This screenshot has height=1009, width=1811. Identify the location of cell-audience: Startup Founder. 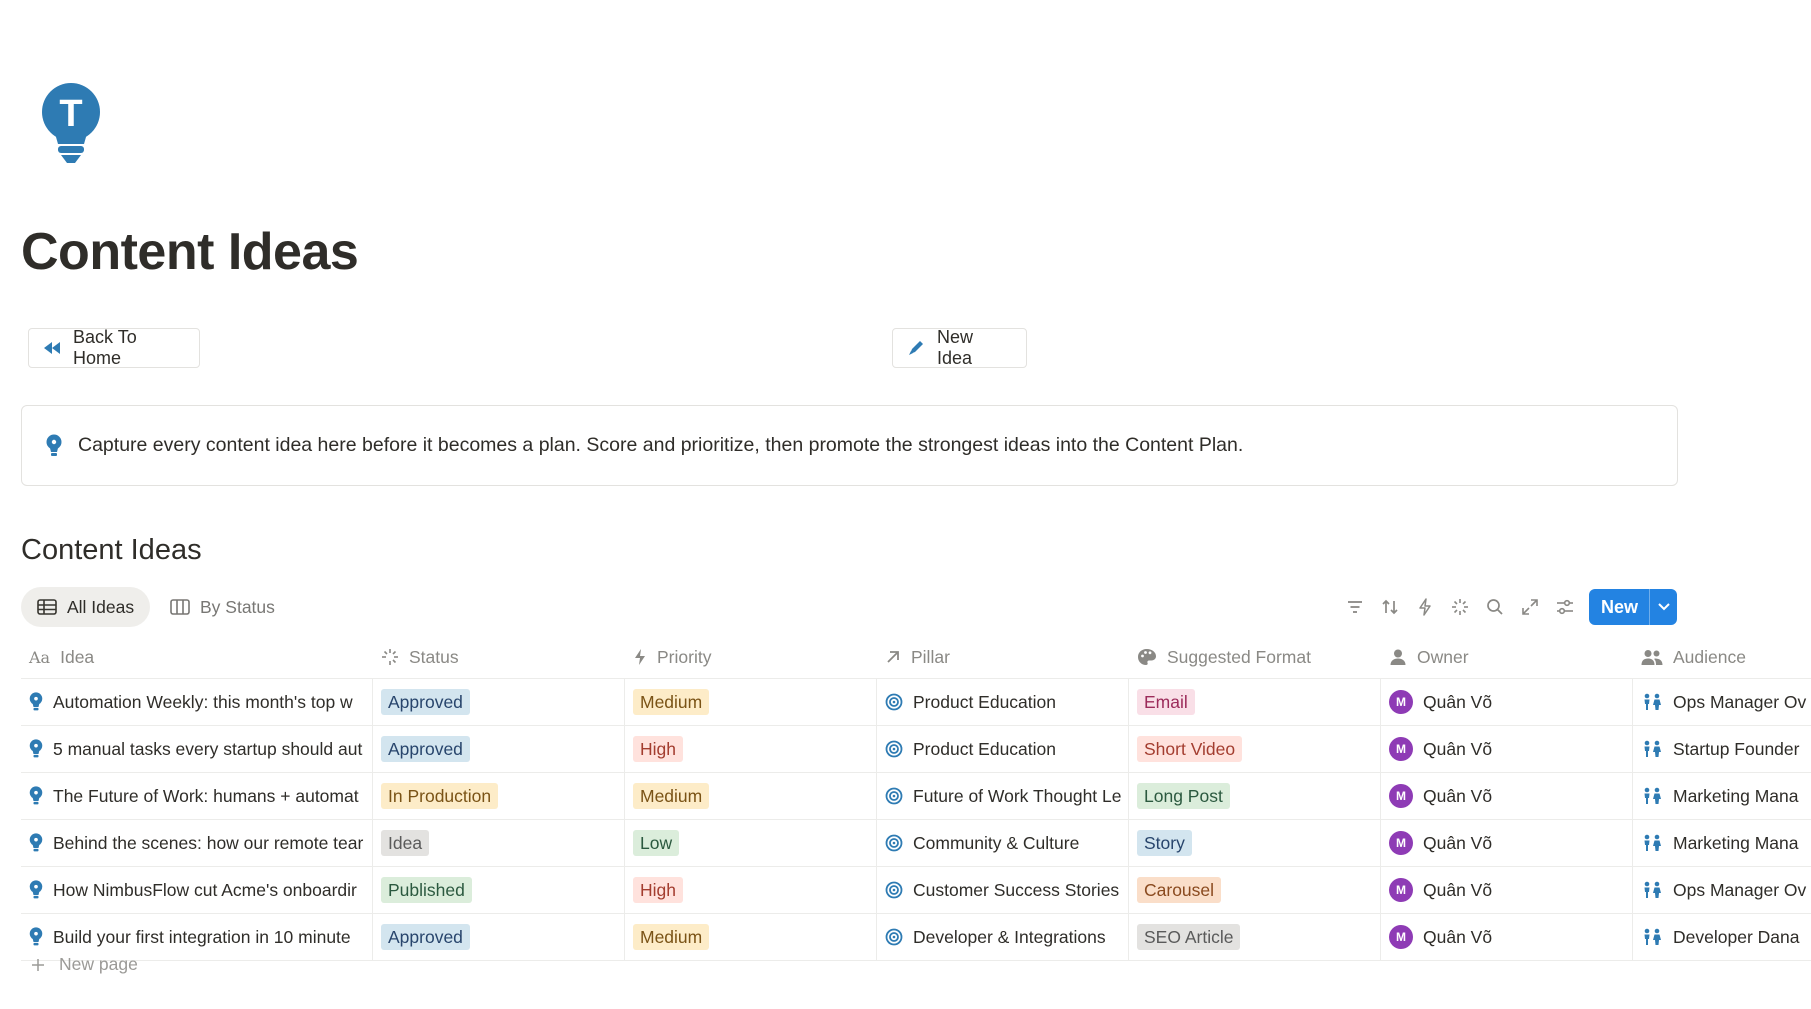
(1722, 749).